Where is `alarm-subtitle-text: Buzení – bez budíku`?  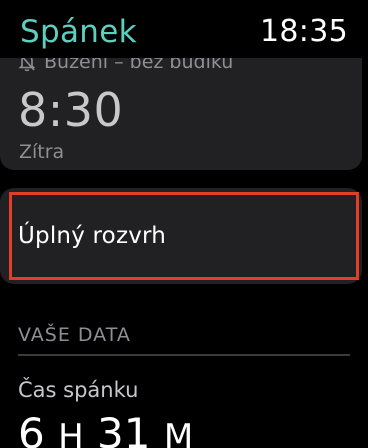
alarm-subtitle-text: Buzení – bez budíku is located at coordinates (139, 65).